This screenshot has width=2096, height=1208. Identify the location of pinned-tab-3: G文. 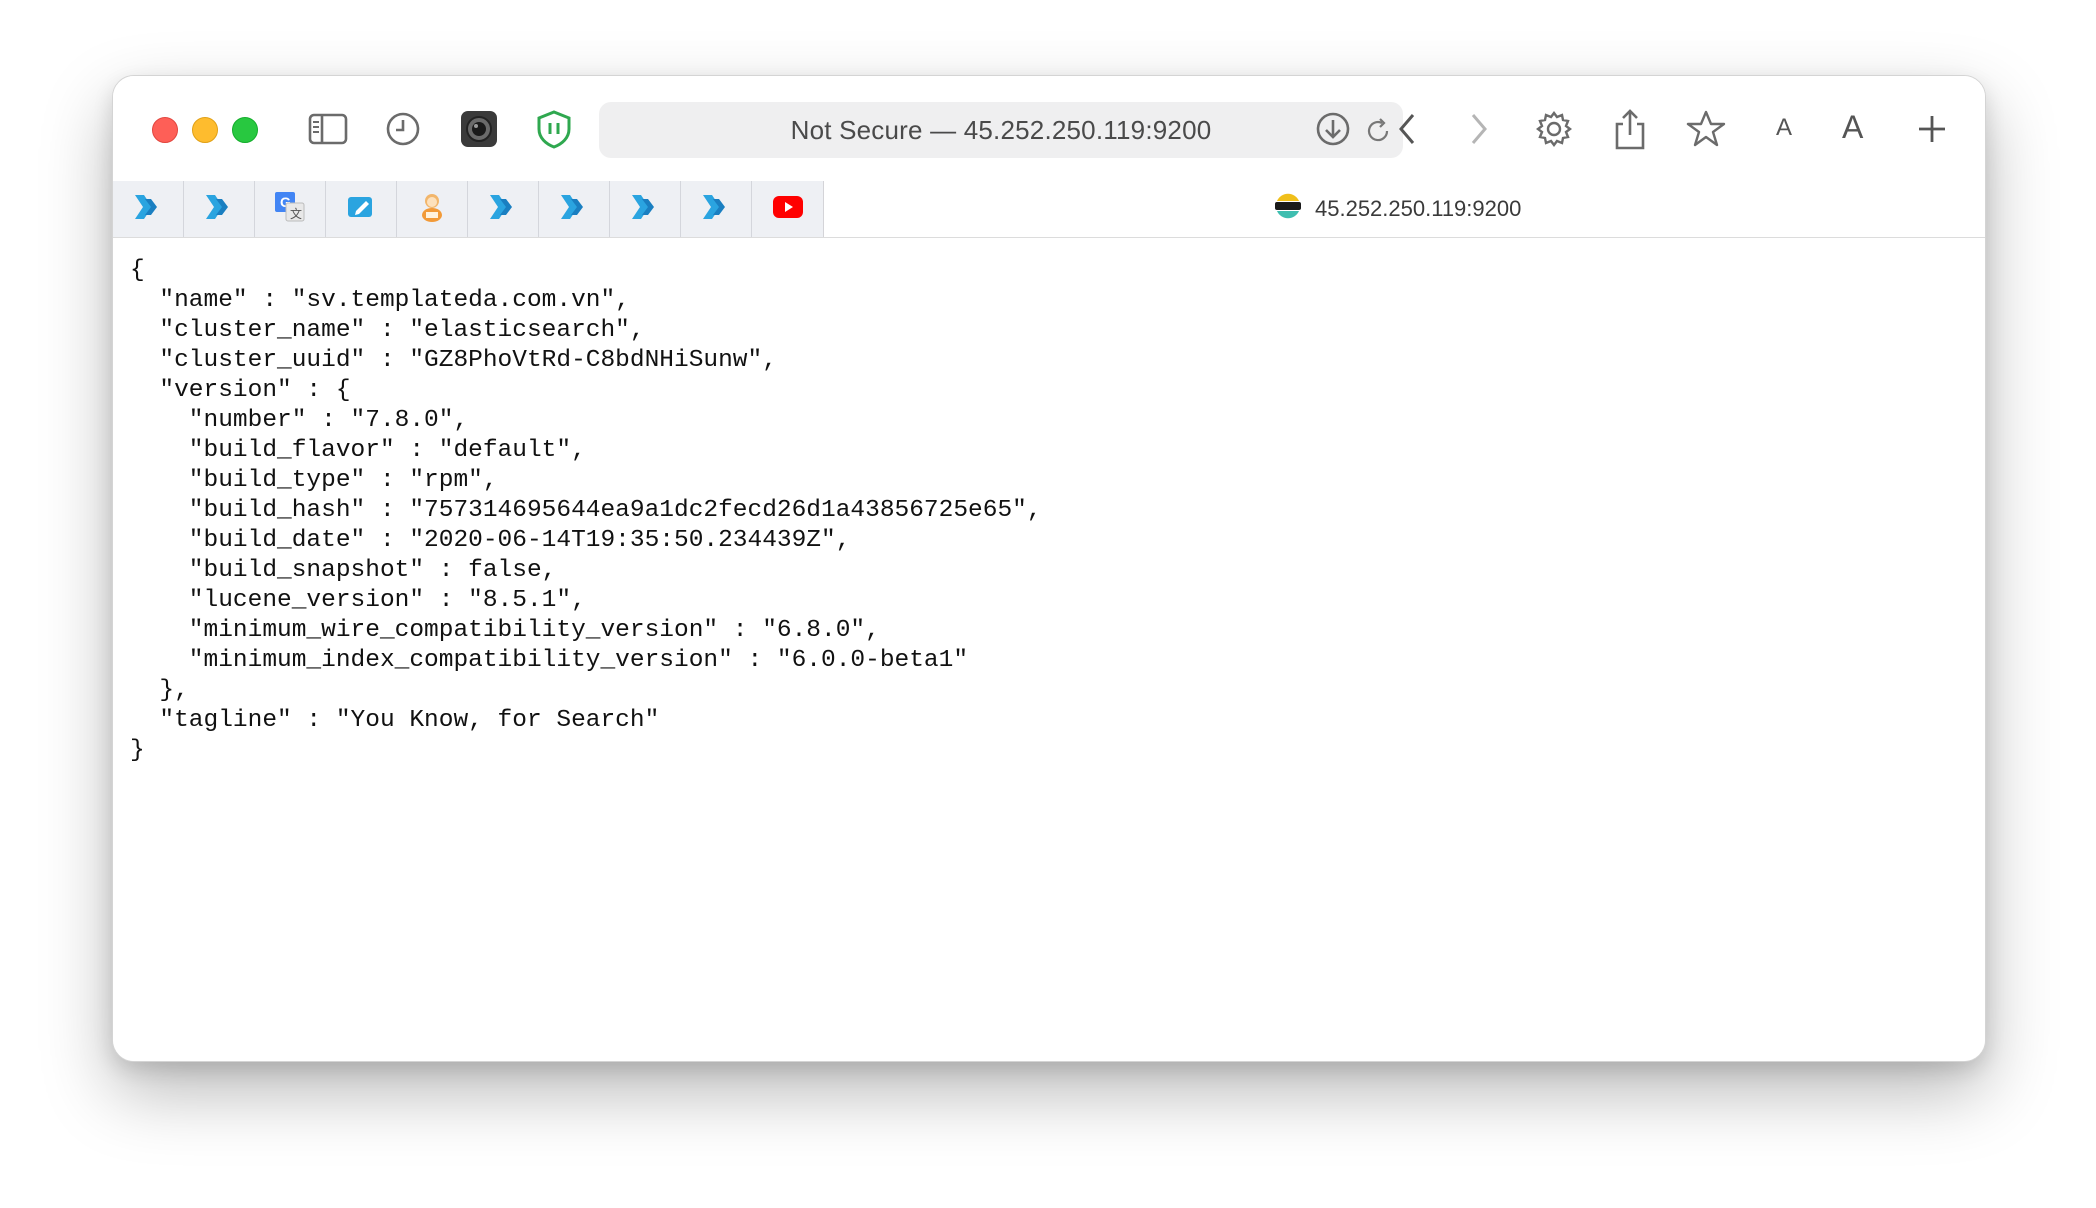
(290, 209).